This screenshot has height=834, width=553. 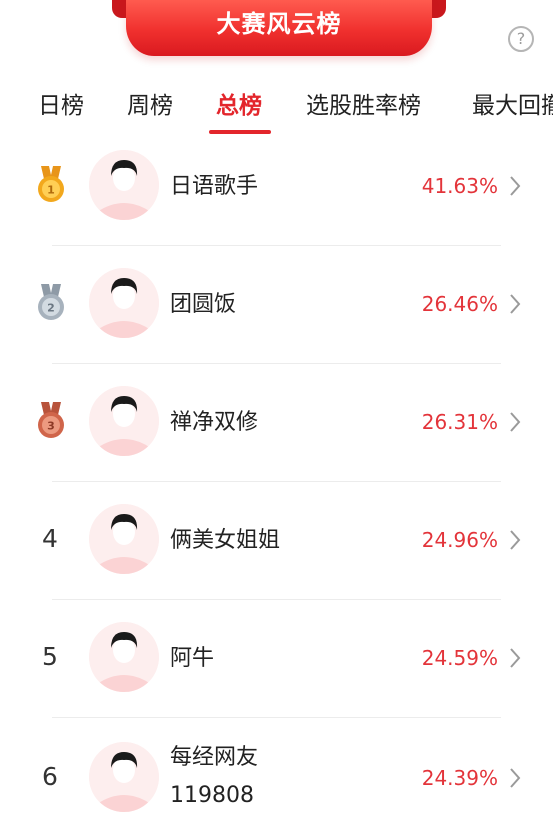 What do you see at coordinates (276, 305) in the screenshot?
I see `ranking-row: 2 团圆饭 26.46%` at bounding box center [276, 305].